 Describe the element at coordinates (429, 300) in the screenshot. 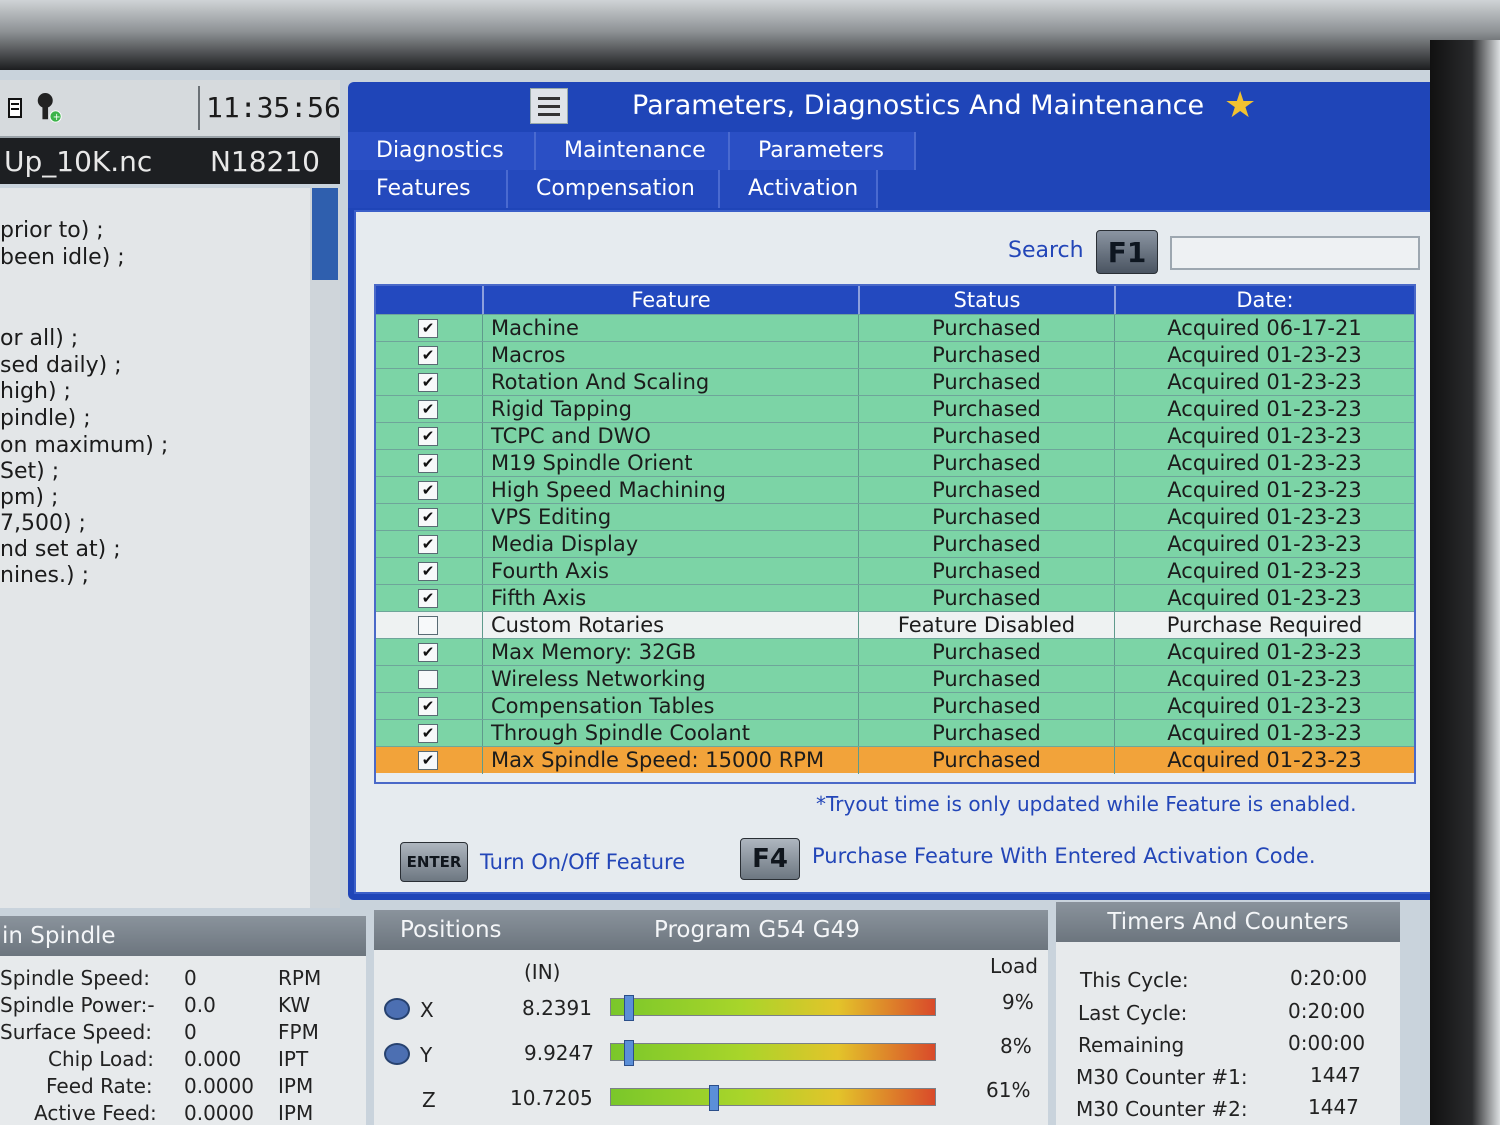

I see `header-check` at that location.